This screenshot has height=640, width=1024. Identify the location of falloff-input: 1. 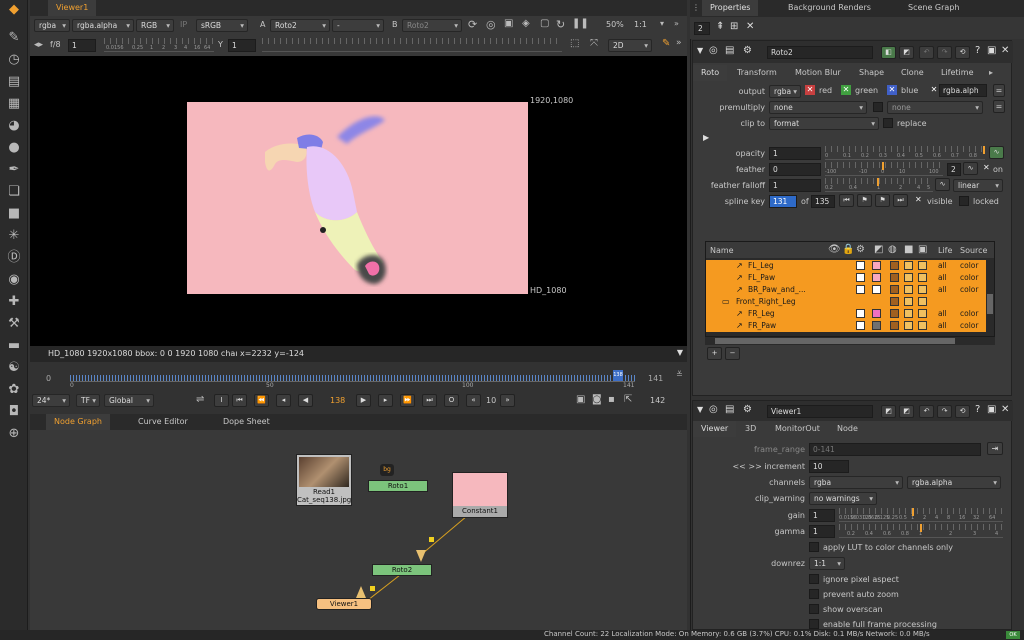
(795, 185).